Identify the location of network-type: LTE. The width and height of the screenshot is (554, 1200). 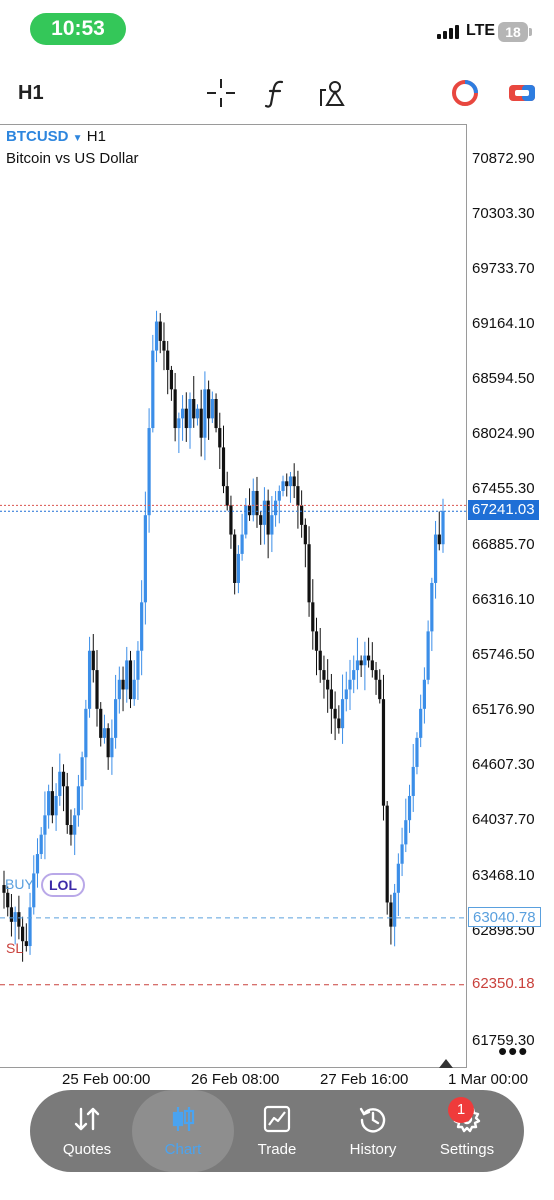
(481, 30).